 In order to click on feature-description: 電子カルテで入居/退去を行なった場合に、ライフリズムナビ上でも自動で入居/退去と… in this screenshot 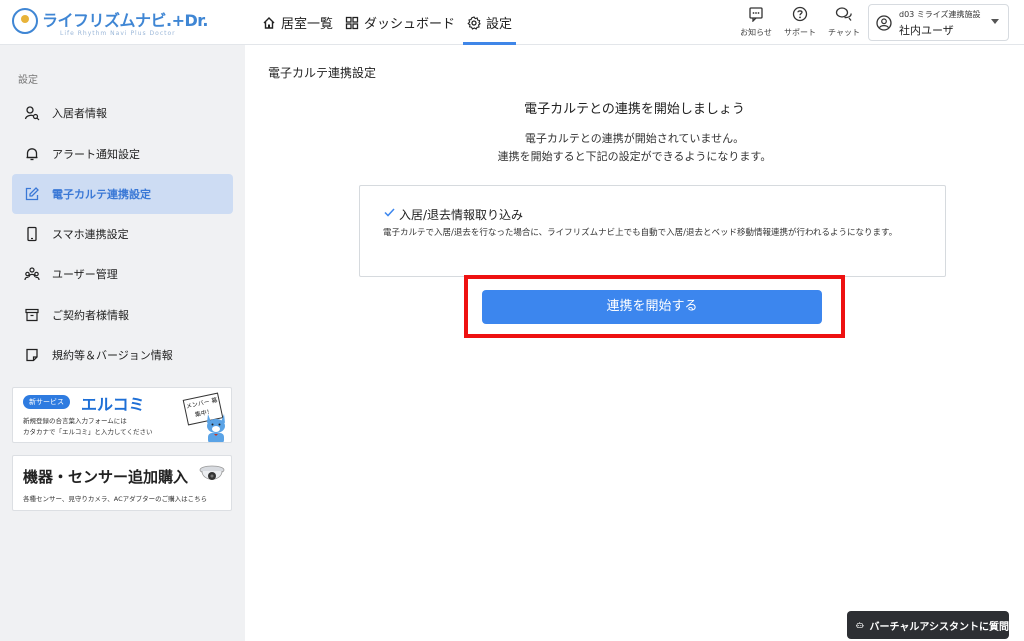, I will do `click(640, 233)`.